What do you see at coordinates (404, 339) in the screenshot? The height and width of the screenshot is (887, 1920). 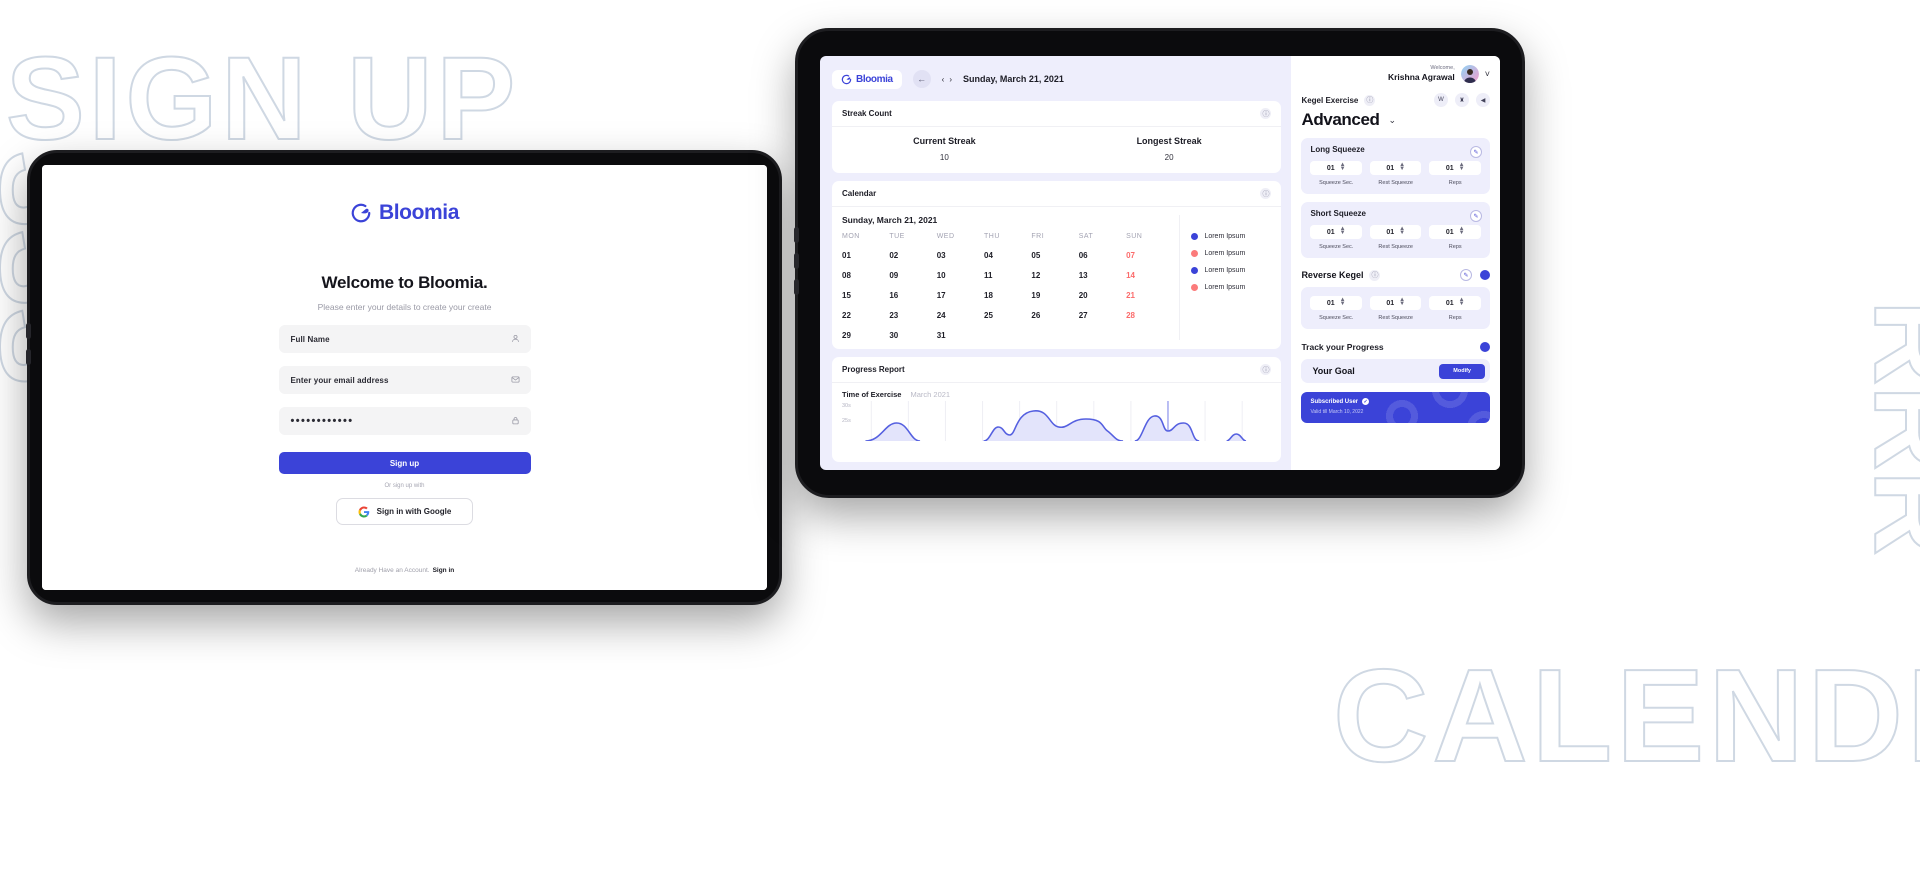 I see `full-name-field: Full Name` at bounding box center [404, 339].